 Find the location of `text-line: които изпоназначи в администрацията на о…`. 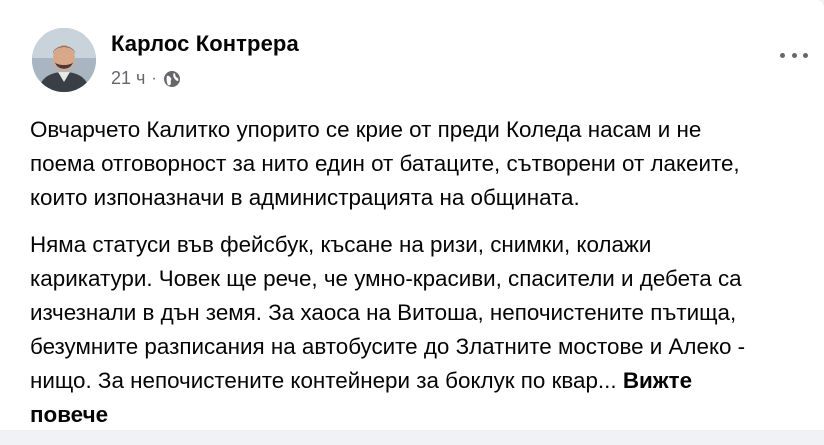

text-line: които изпоназначи в администрацията на о… is located at coordinates (305, 197).